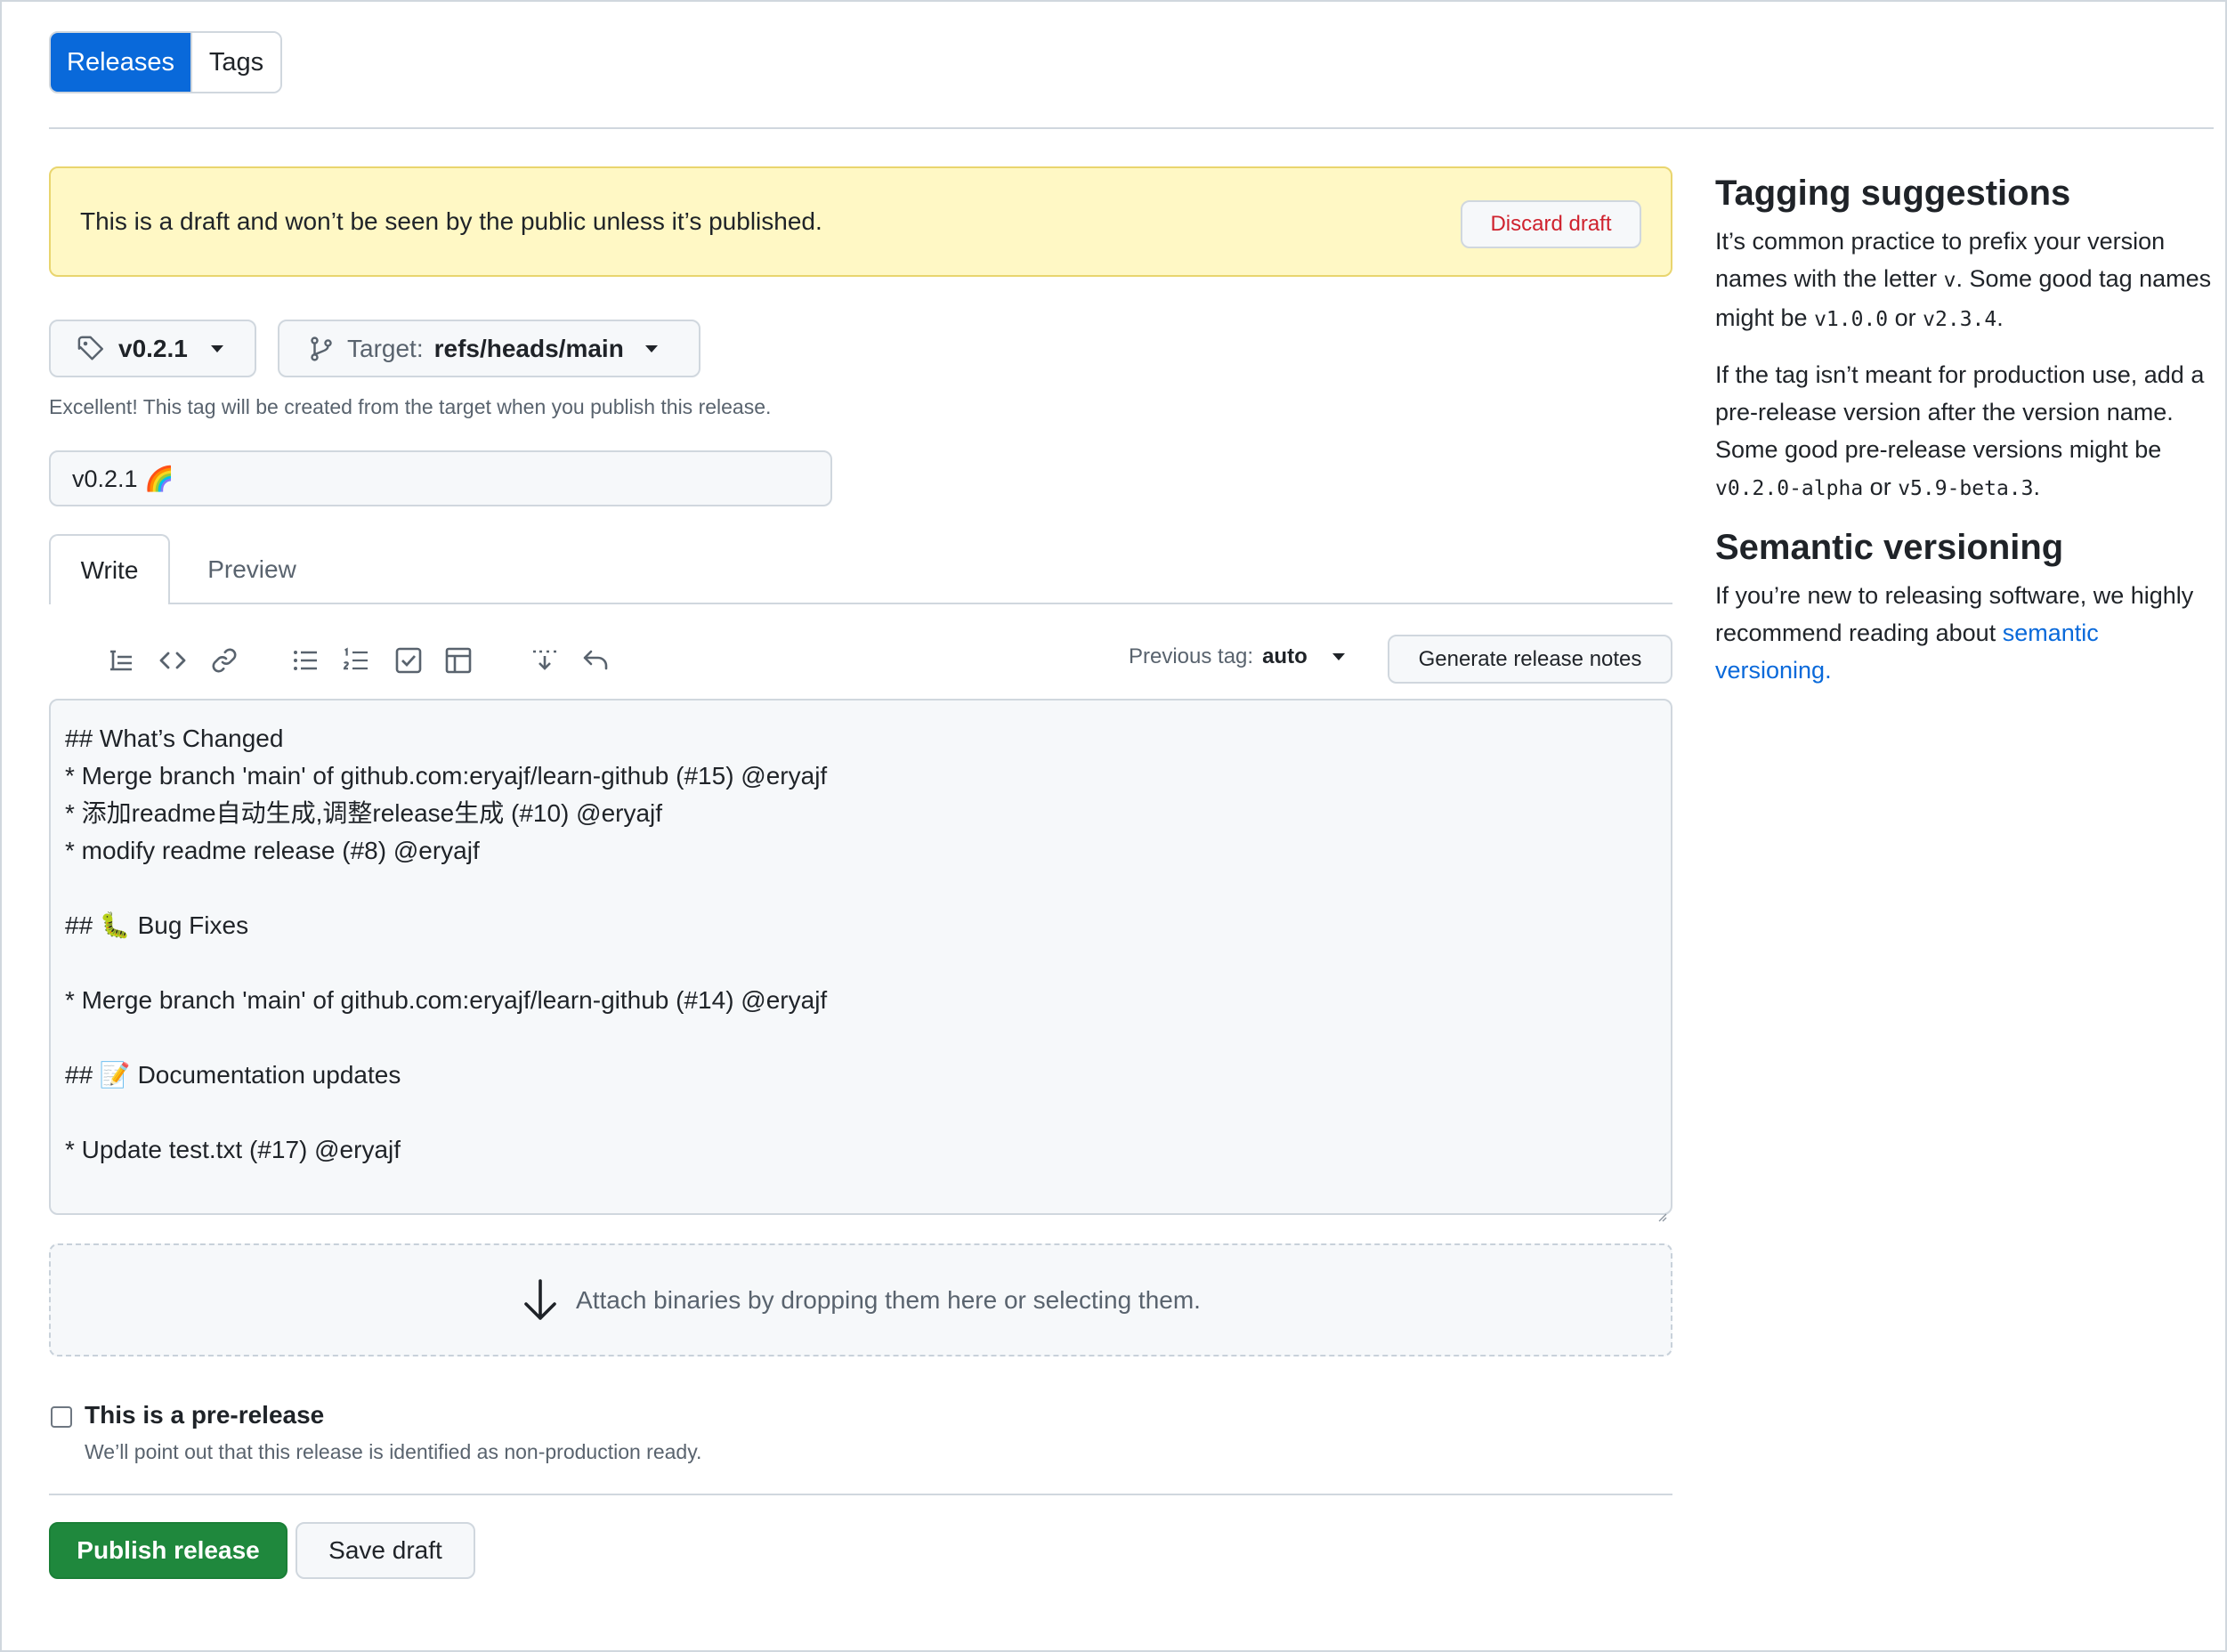  What do you see at coordinates (408, 660) in the screenshot?
I see `task-list-icon` at bounding box center [408, 660].